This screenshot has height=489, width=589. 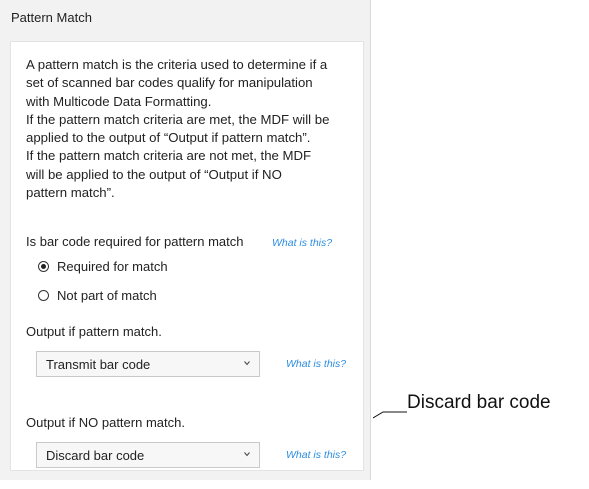 What do you see at coordinates (316, 364) in the screenshot?
I see `output-match-help-link: What is this?` at bounding box center [316, 364].